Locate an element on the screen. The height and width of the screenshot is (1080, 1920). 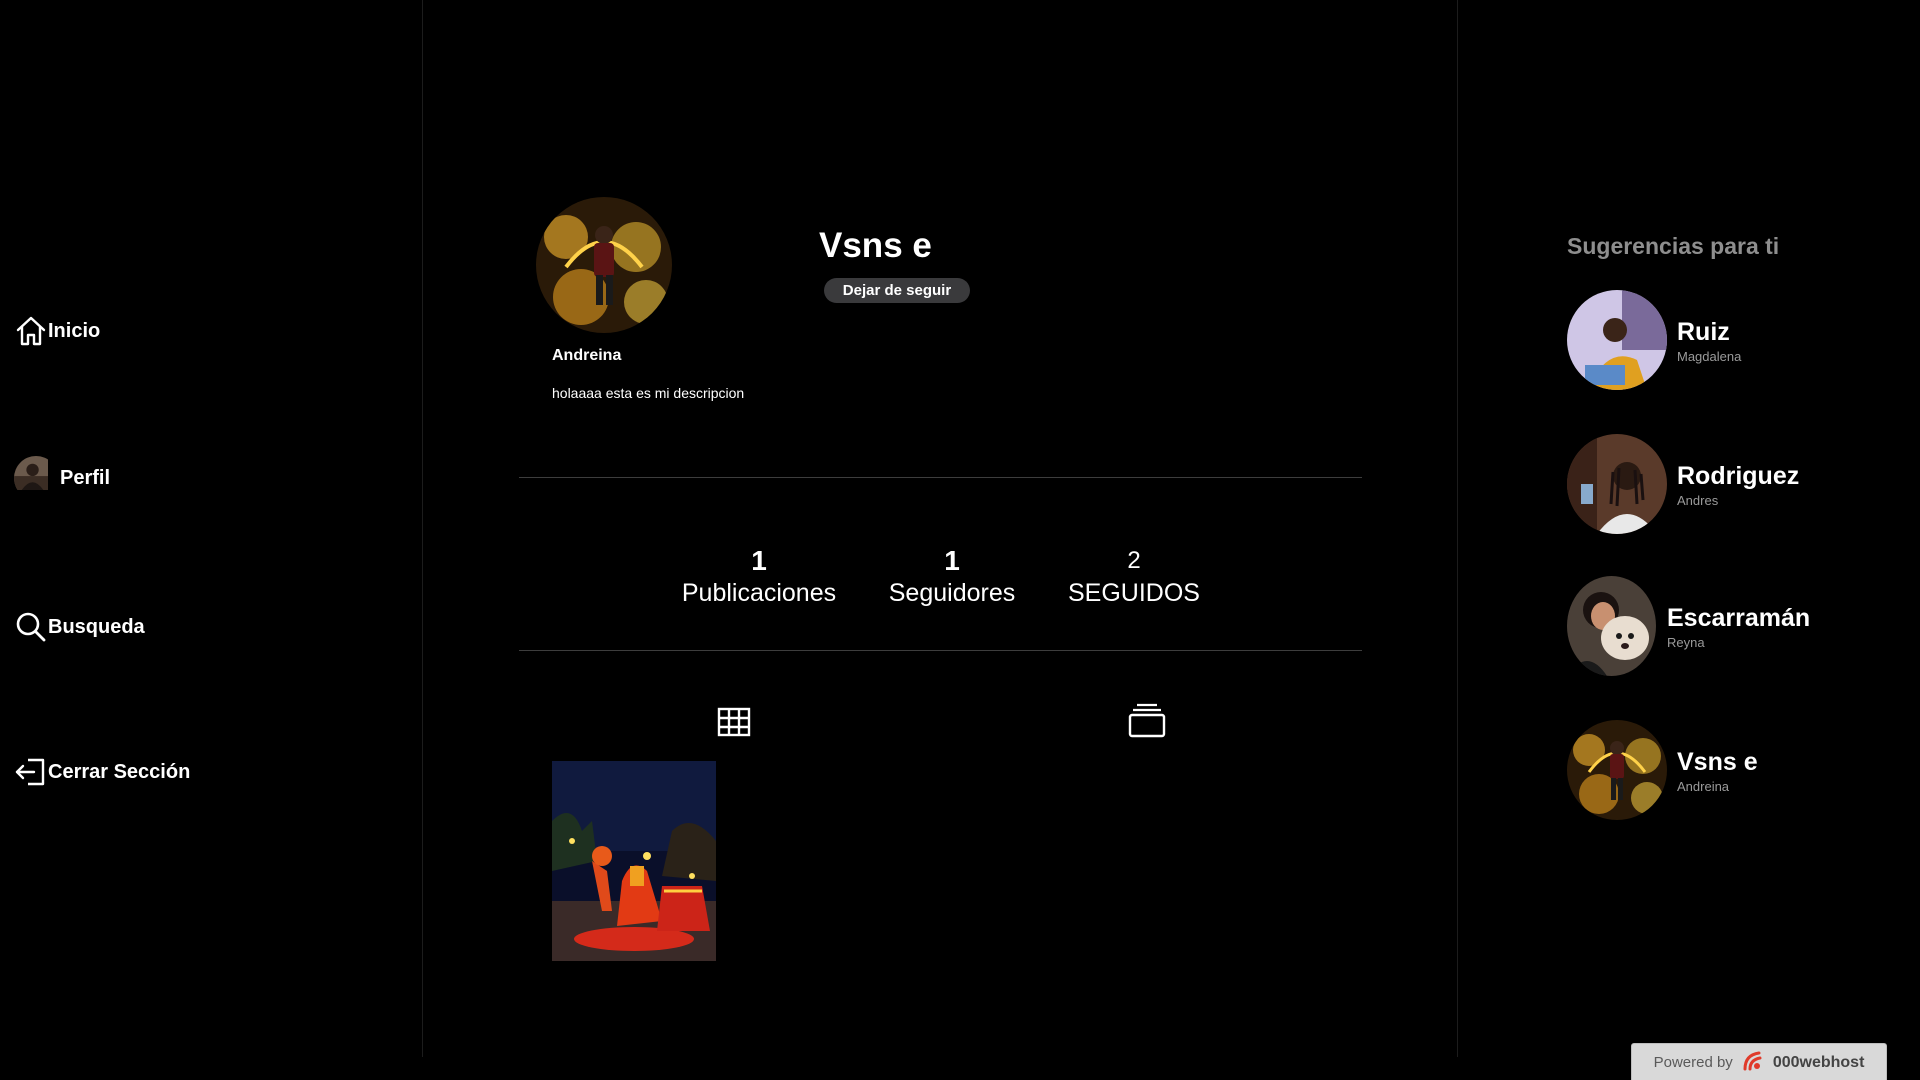
stat-publicaciones: 1 Publicaciones is located at coordinates (759, 576).